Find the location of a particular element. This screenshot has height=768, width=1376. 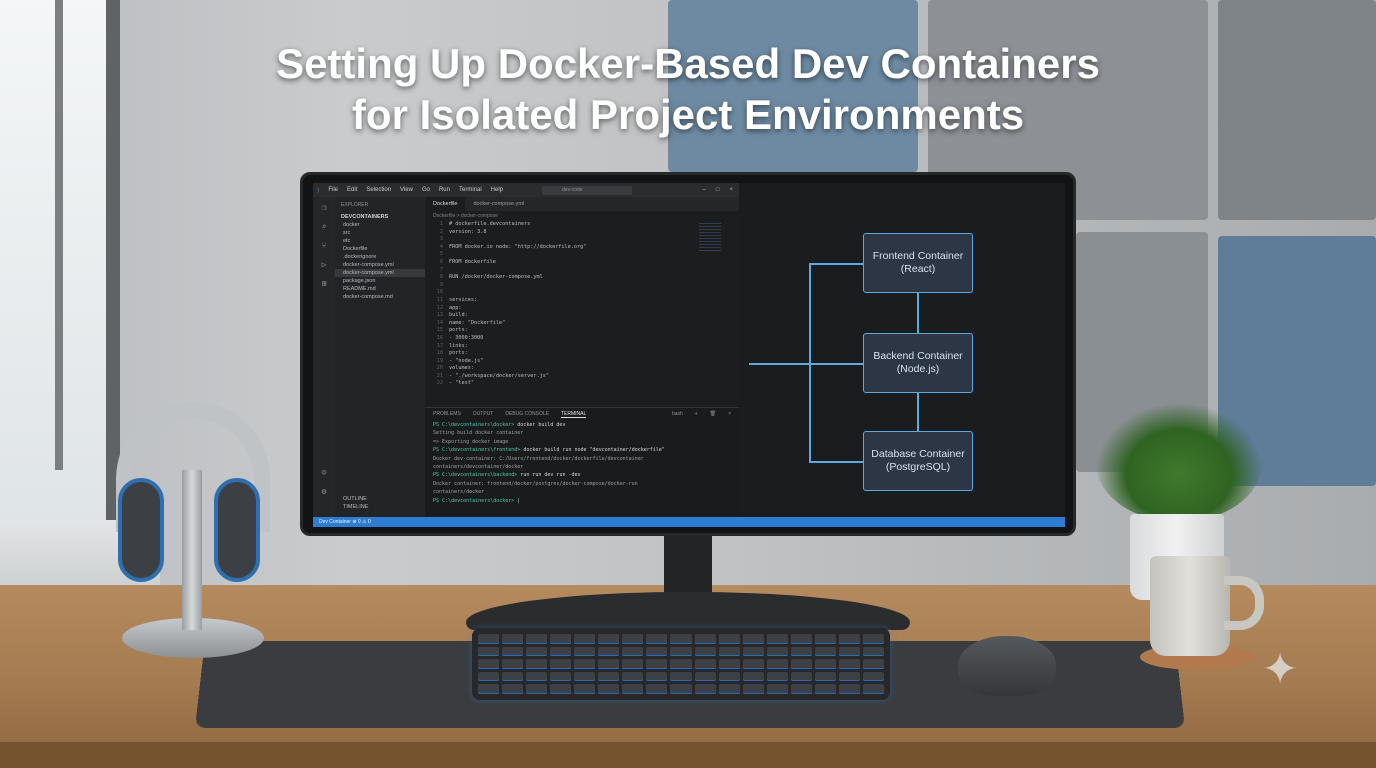

code-line: 13 build: is located at coordinates (582, 316).